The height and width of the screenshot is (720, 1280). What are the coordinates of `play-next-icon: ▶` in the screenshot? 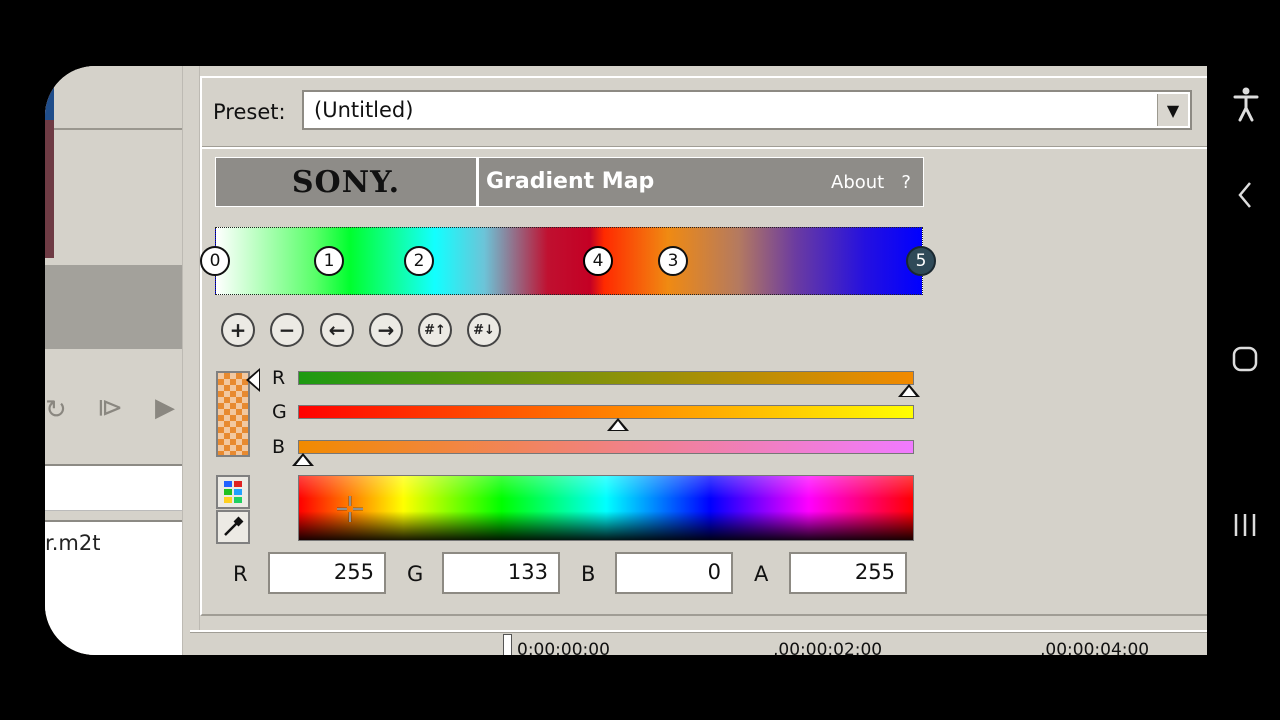 It's located at (165, 408).